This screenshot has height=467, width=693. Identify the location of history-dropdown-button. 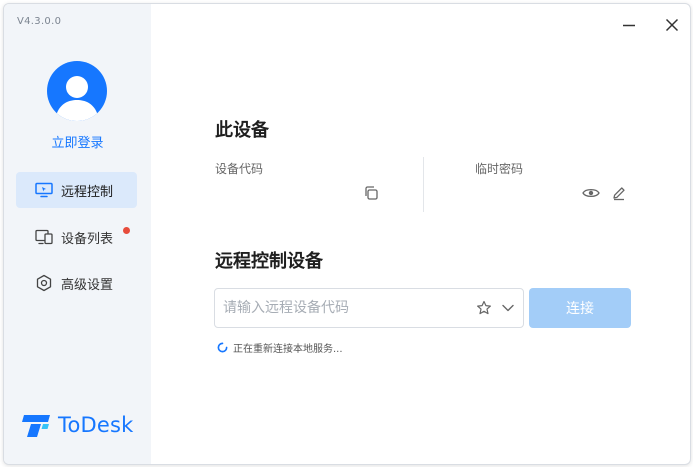
(508, 308).